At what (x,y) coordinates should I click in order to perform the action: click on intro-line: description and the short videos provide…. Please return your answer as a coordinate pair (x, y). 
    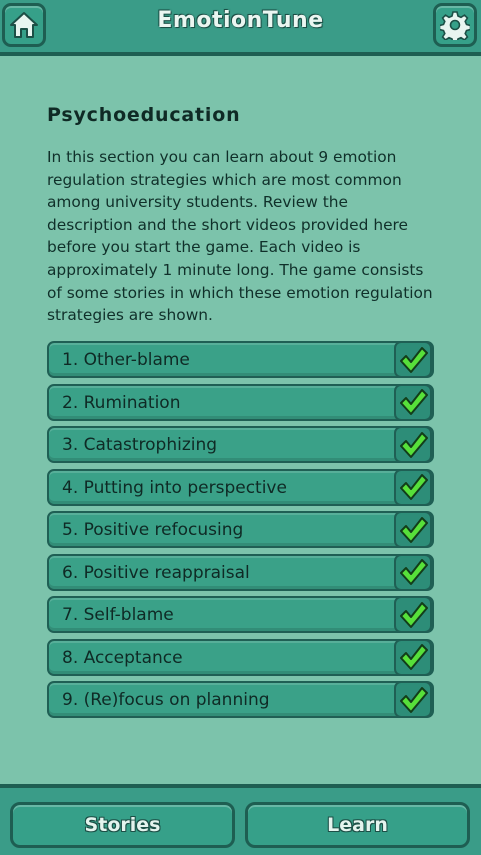
    Looking at the image, I should click on (227, 224).